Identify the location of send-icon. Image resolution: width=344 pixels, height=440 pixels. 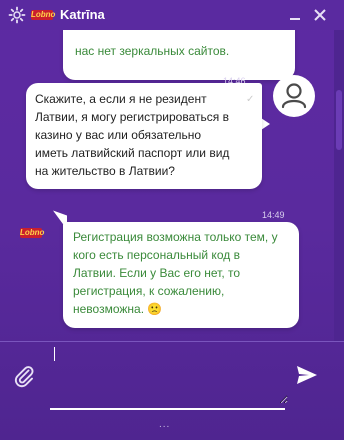
(307, 375).